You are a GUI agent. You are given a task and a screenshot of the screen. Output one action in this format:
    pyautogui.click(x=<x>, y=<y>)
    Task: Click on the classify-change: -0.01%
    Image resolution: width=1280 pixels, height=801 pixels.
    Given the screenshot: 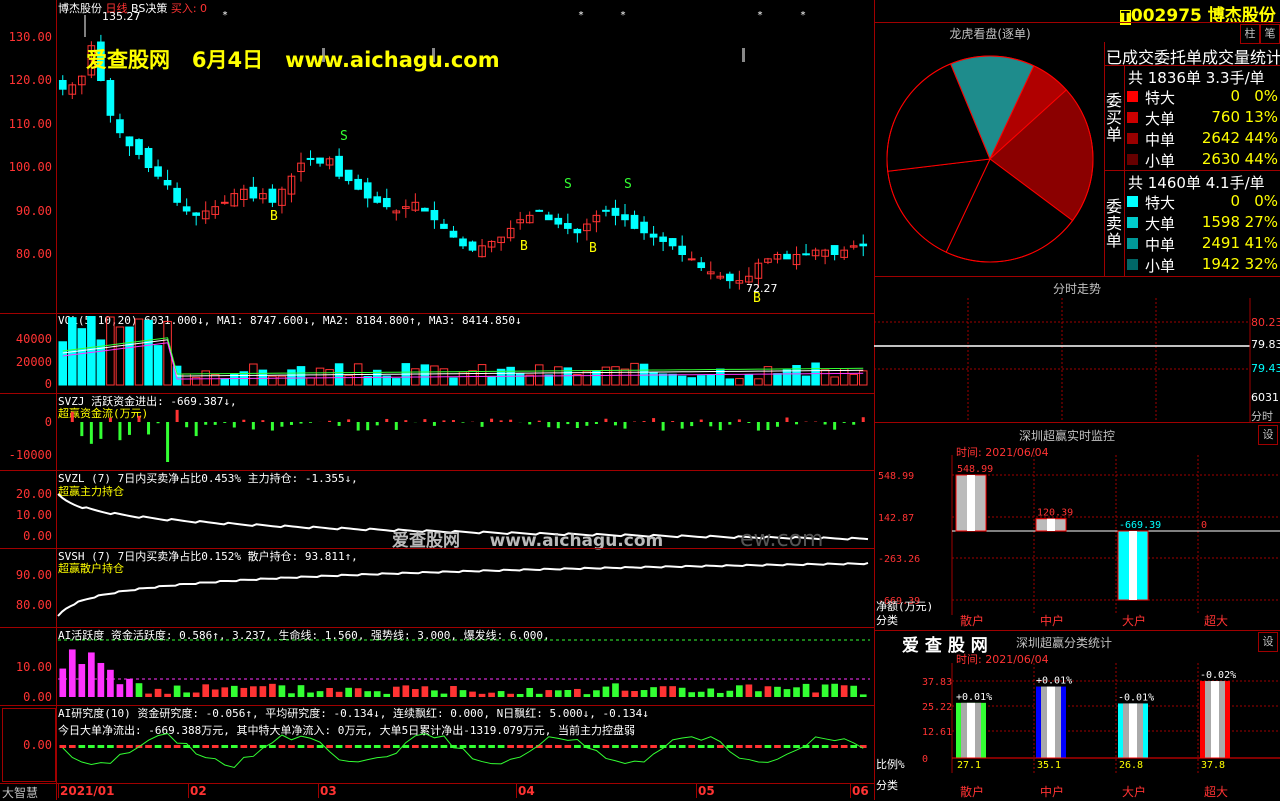 What is the action you would take?
    pyautogui.click(x=1136, y=697)
    